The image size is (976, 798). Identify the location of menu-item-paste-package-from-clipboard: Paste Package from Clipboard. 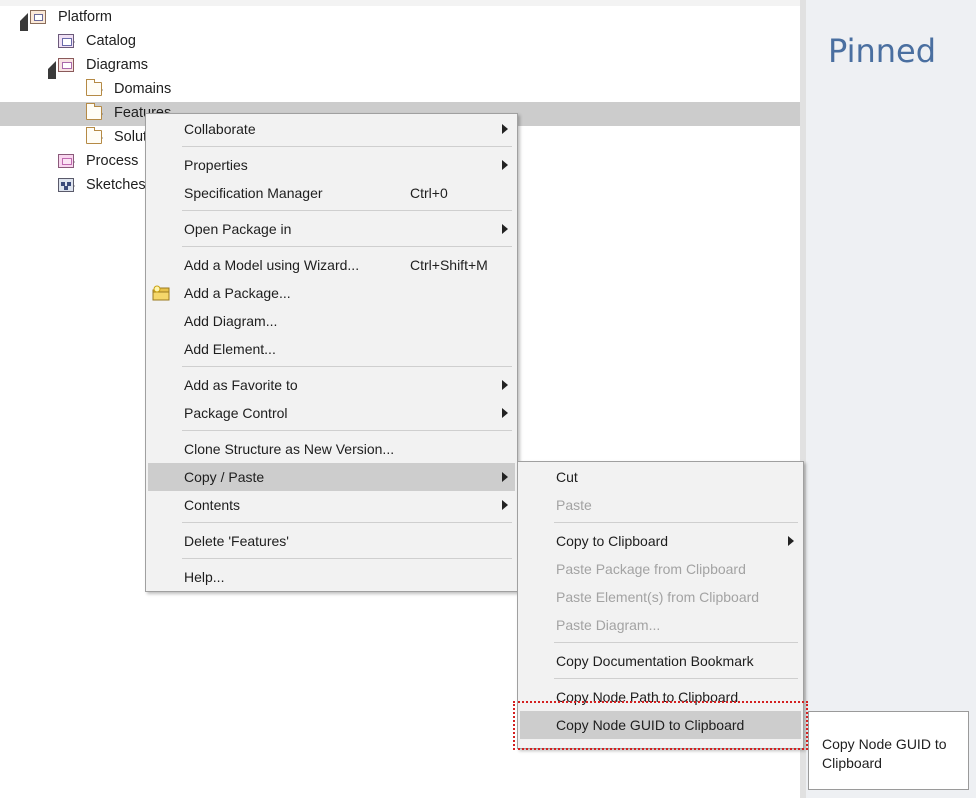
(660, 569).